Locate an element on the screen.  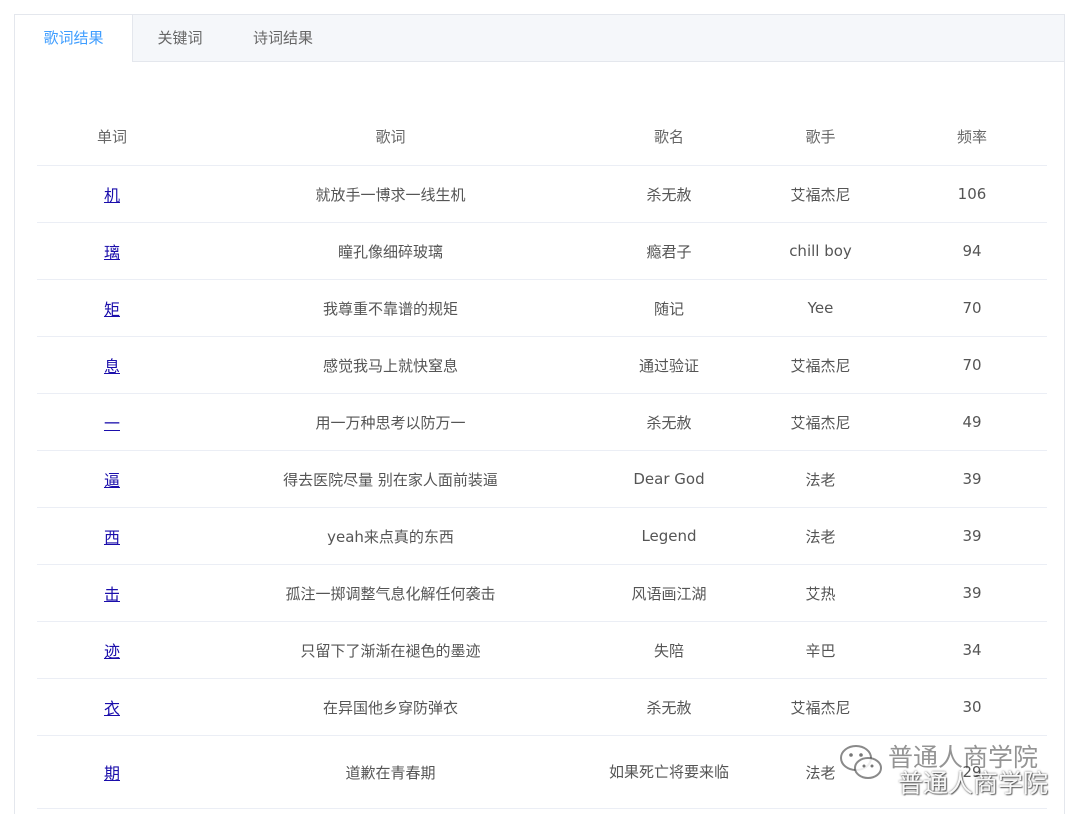
table-row: 逼 得去医院尽量 别在家人面前装逼 Dear God 法老 39 is located at coordinates (542, 479).